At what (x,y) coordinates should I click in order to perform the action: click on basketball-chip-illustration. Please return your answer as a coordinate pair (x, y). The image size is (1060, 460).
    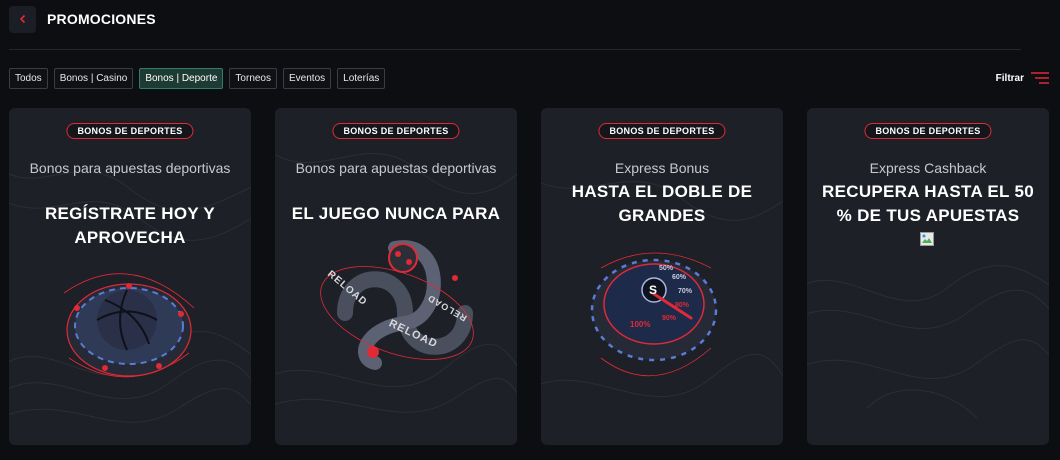
    Looking at the image, I should click on (129, 325).